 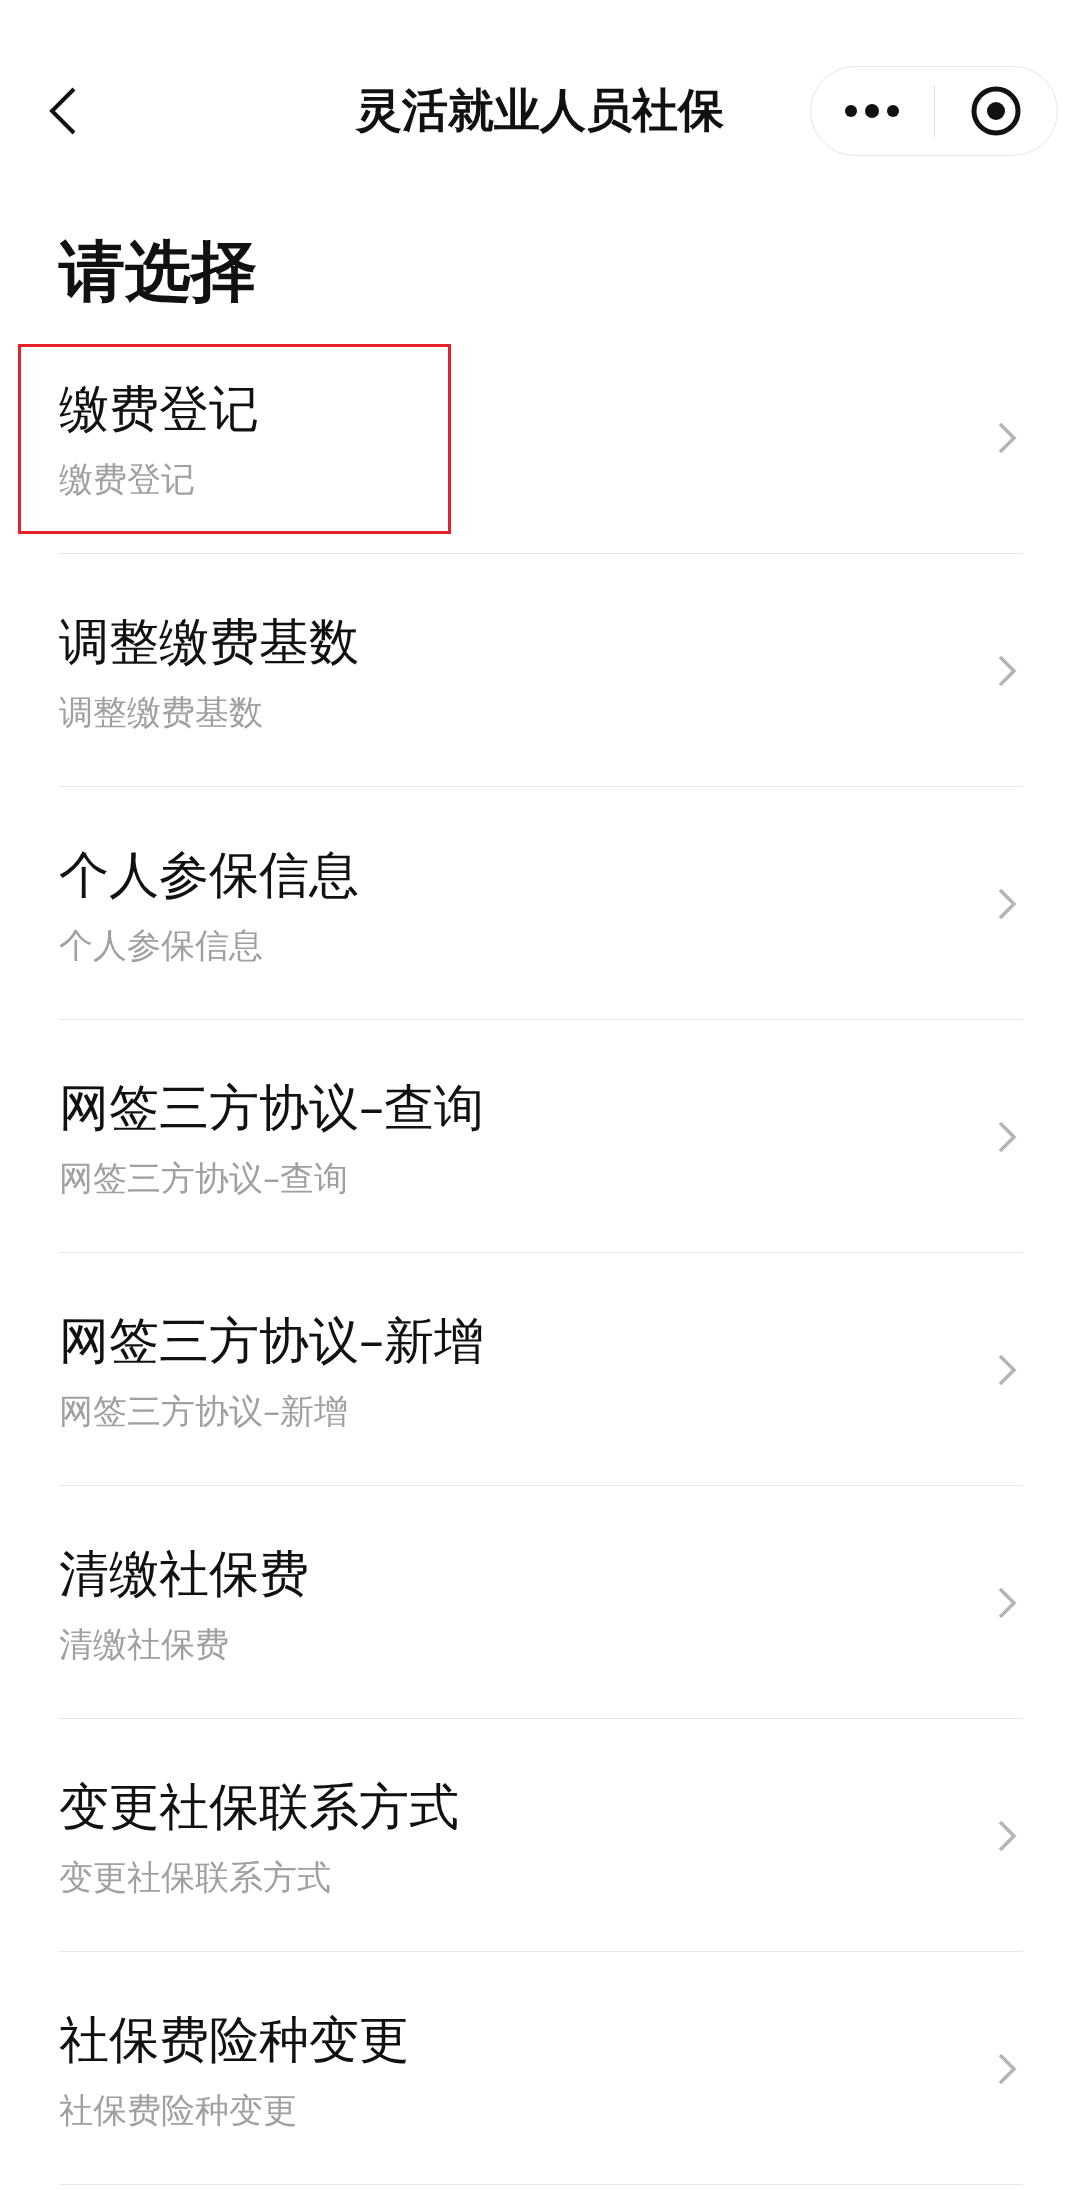 What do you see at coordinates (203, 1411) in the screenshot?
I see `menu-item-subtitle: 网签三方协议–新增` at bounding box center [203, 1411].